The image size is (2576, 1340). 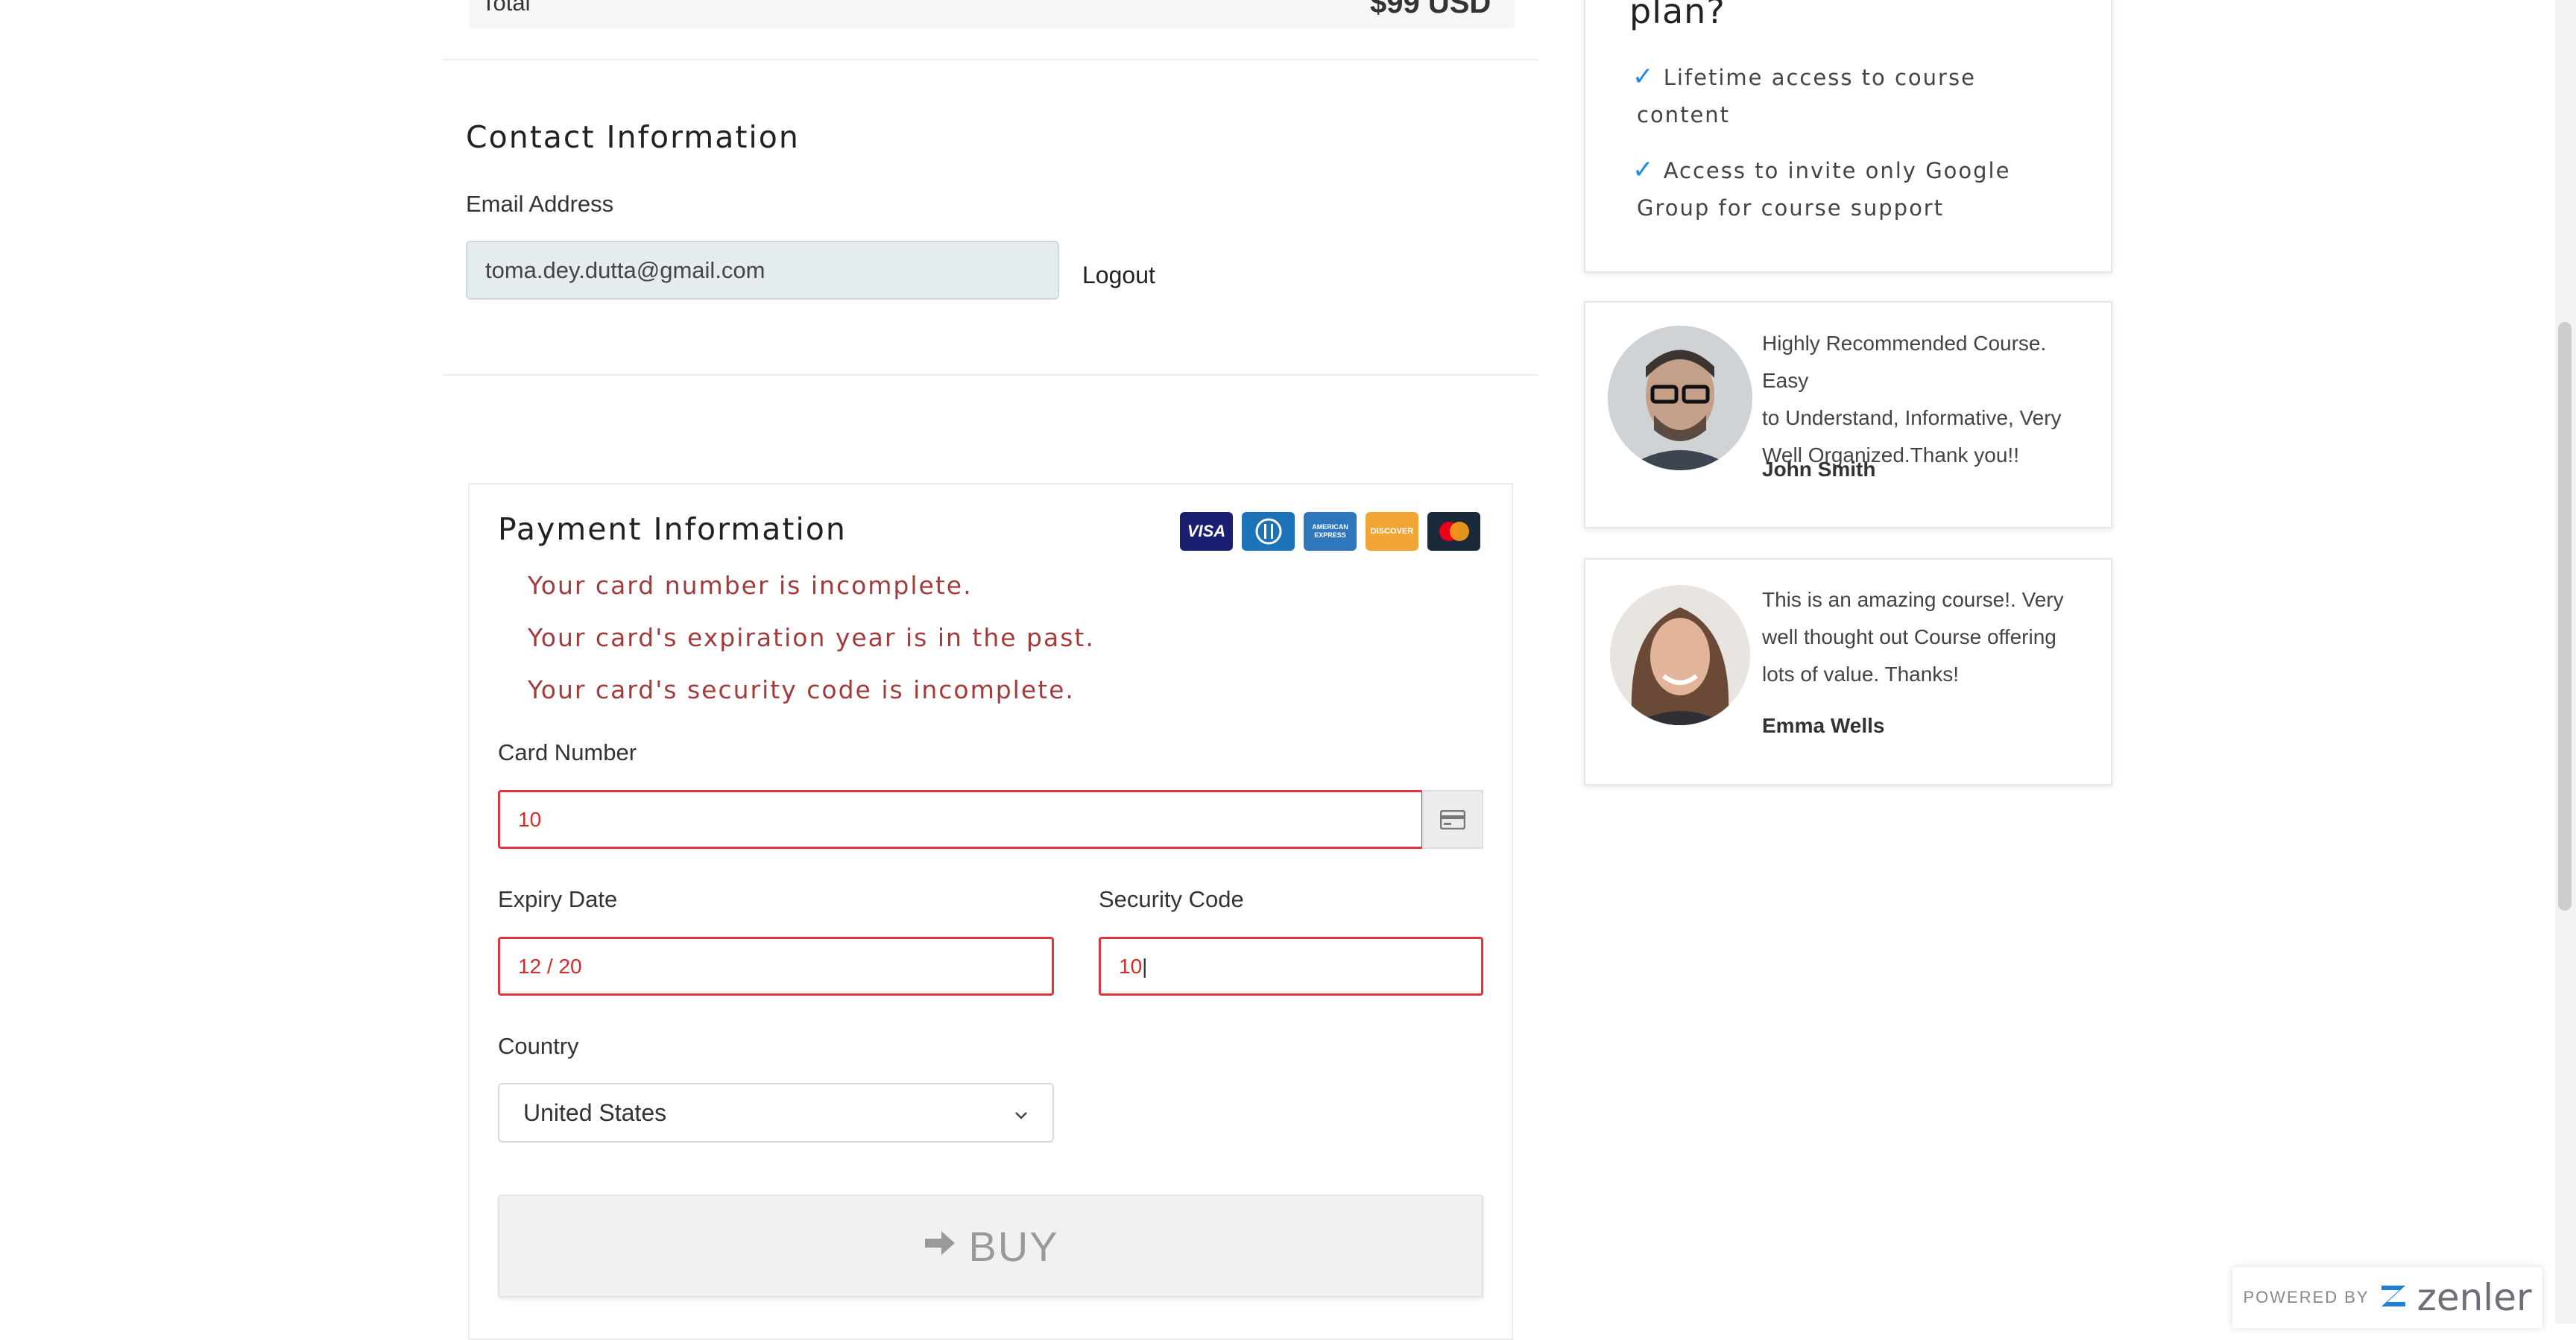 I want to click on expiry-label: Expiry Date, so click(x=558, y=899).